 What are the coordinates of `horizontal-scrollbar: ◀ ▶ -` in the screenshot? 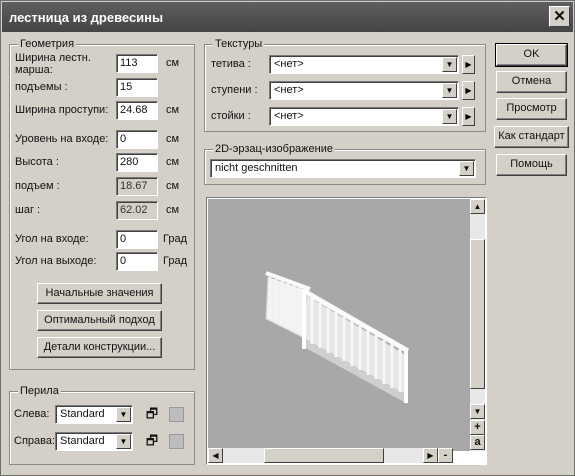 It's located at (330, 455).